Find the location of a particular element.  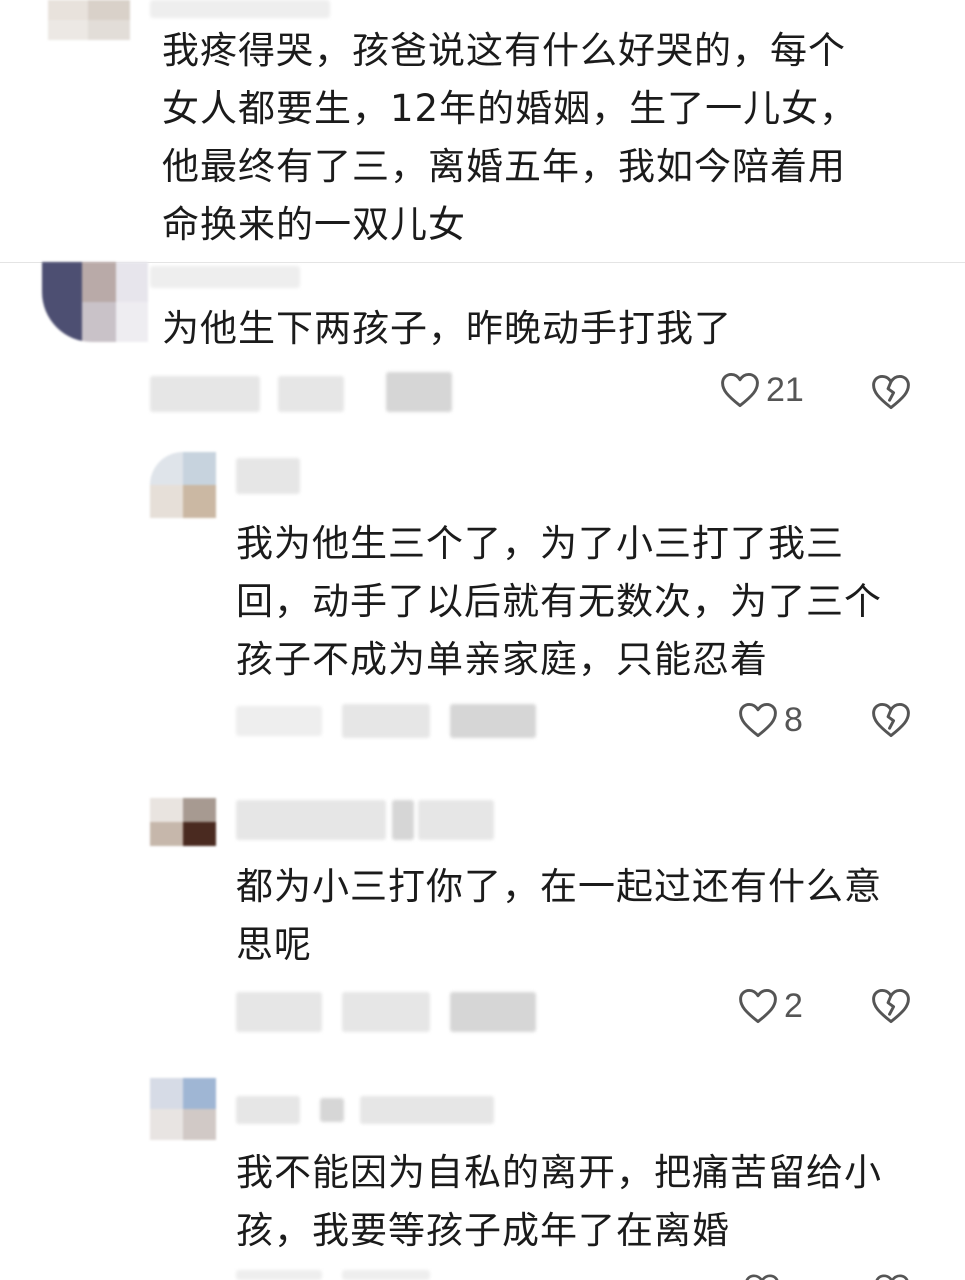

like-button: 21 is located at coordinates (761, 390).